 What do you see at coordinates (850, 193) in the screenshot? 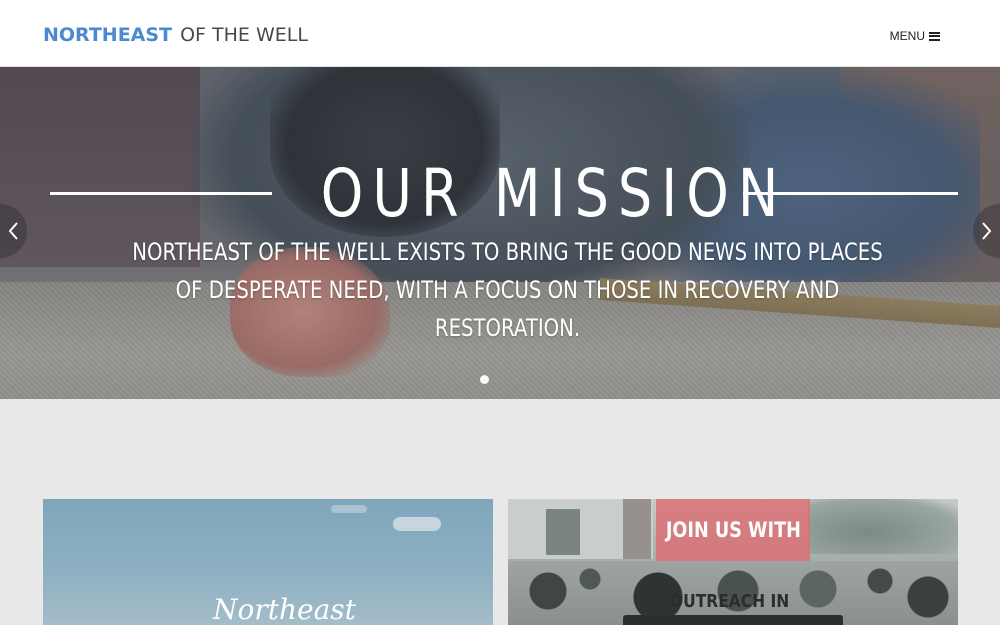
I see `title-rule-right` at bounding box center [850, 193].